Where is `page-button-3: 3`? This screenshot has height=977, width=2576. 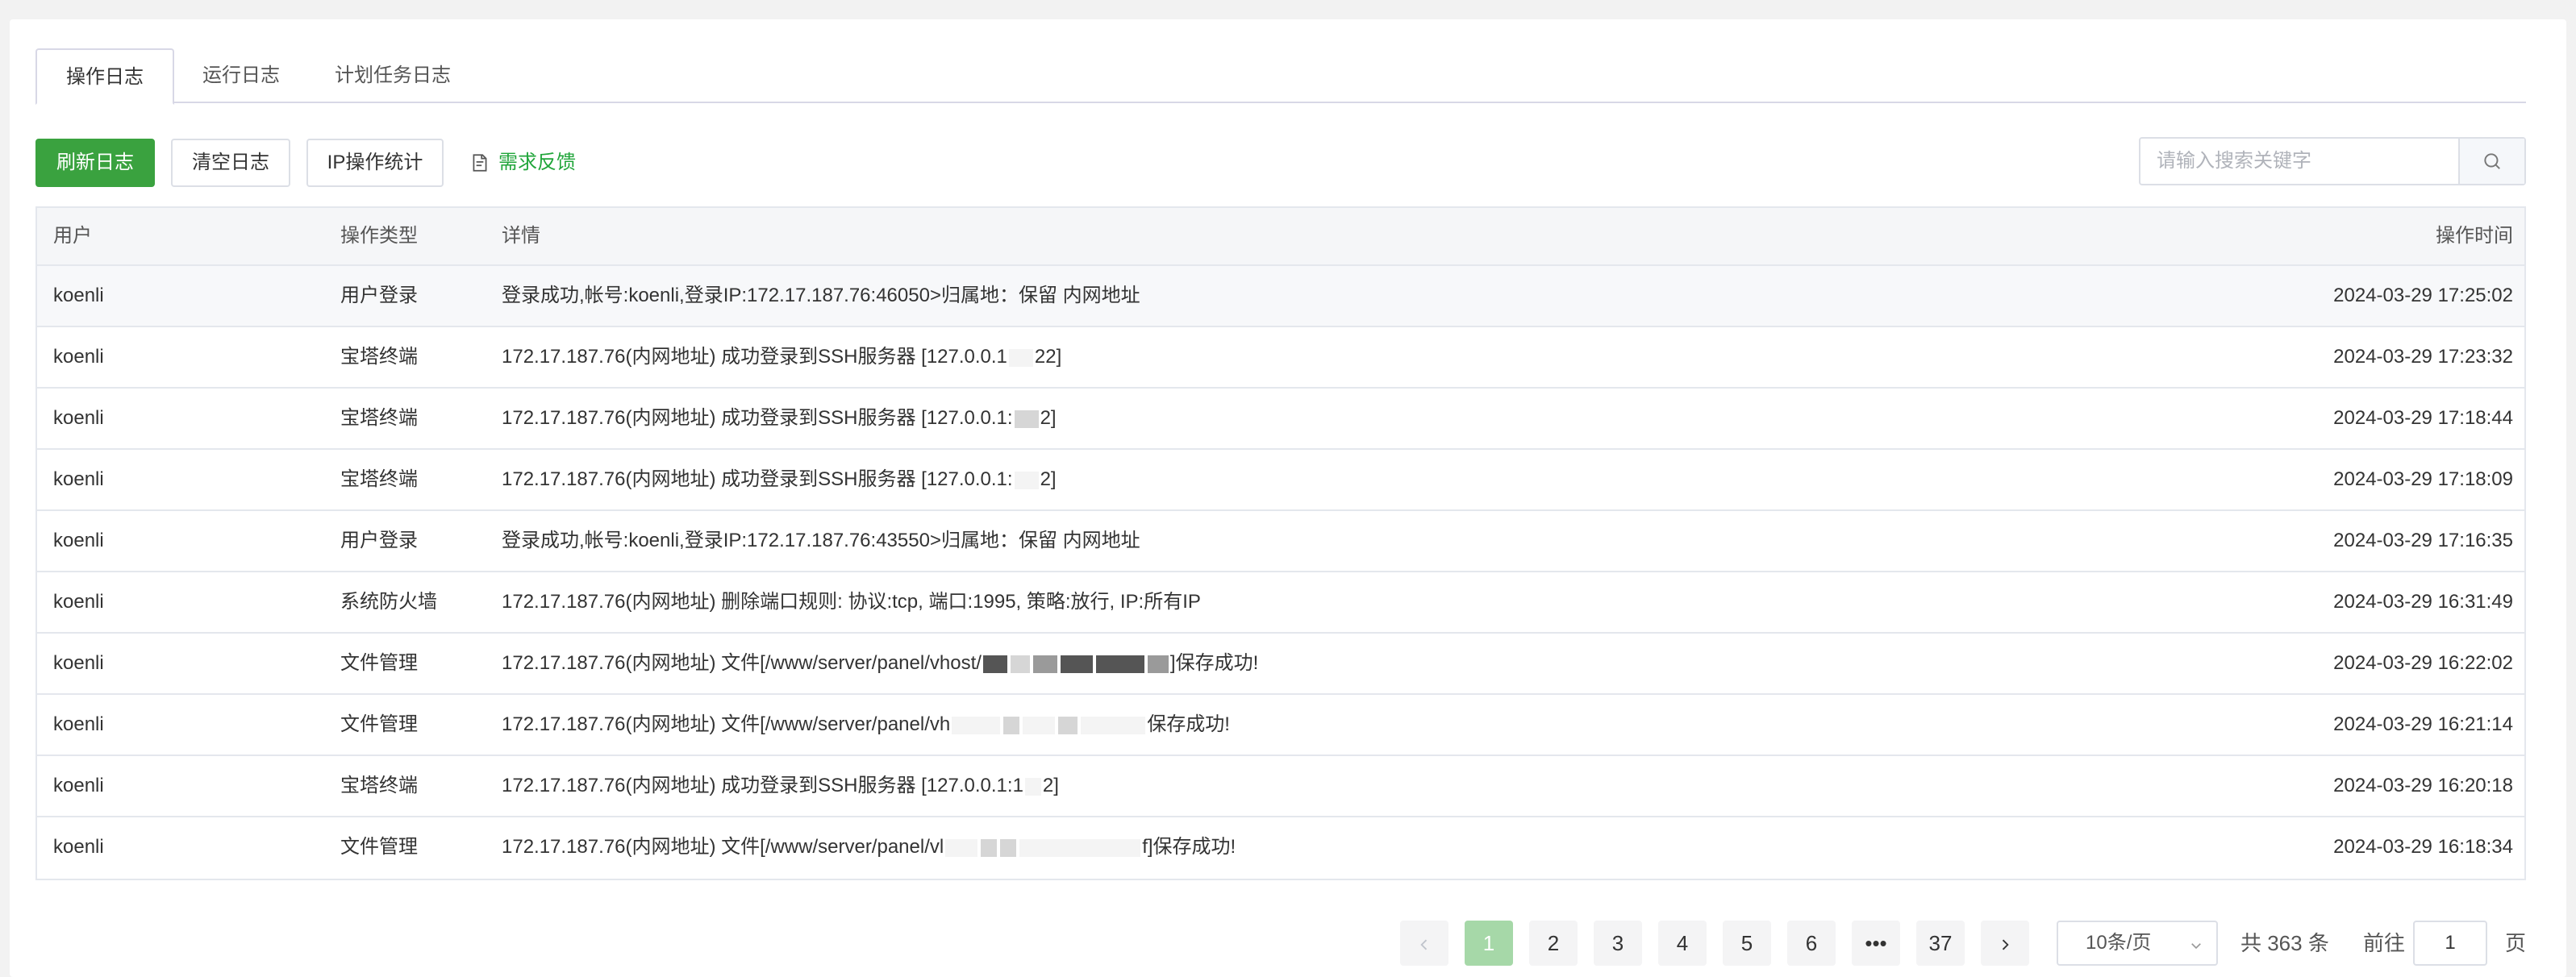 page-button-3: 3 is located at coordinates (1618, 943).